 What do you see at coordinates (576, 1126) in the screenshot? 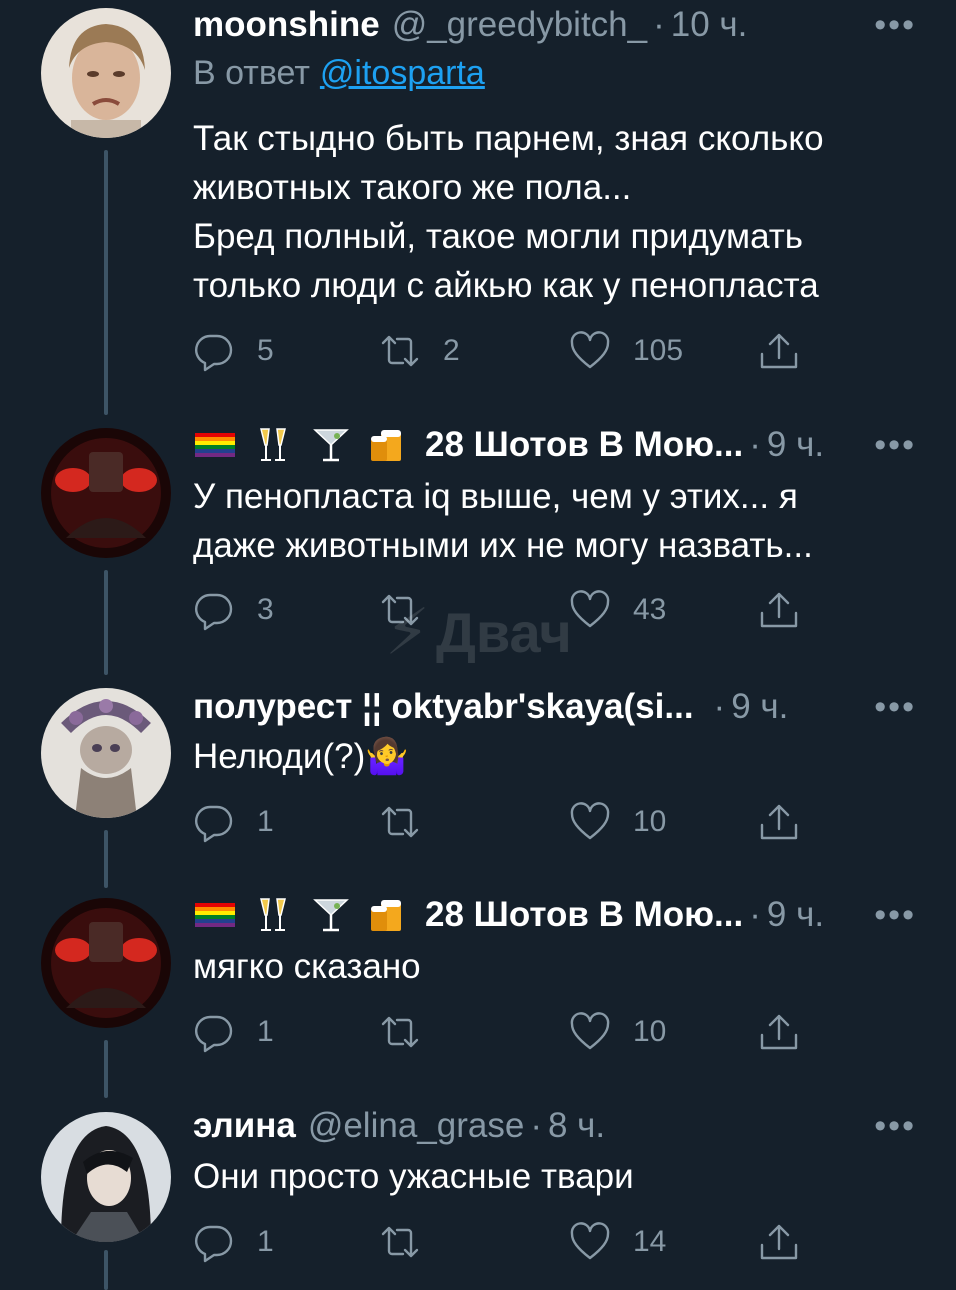
I see `timestamp: 8 ч.` at bounding box center [576, 1126].